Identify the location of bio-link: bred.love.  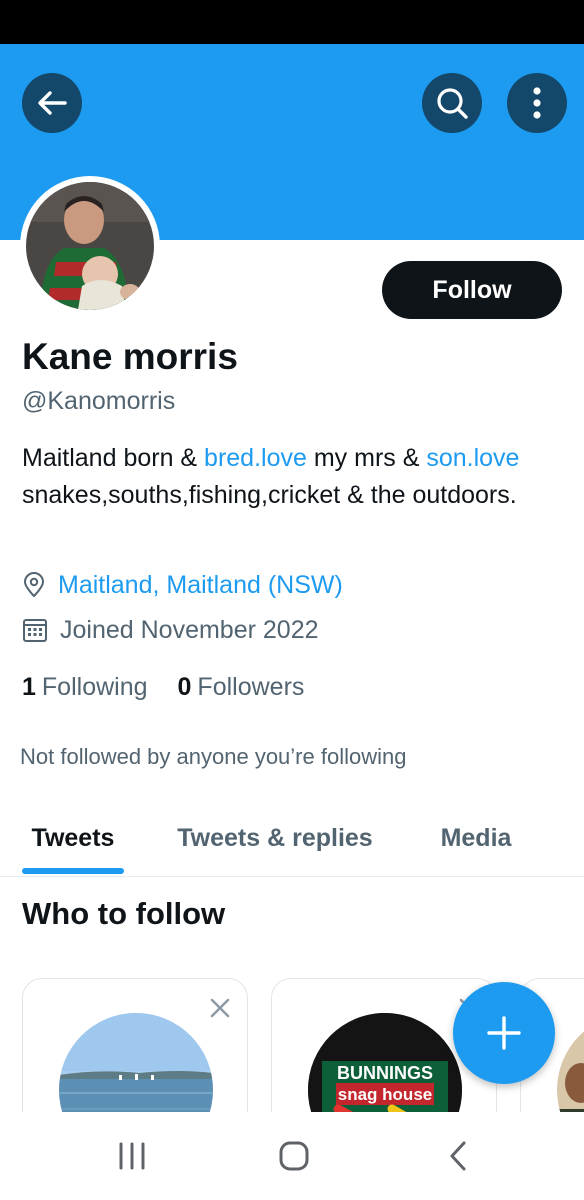
(255, 458).